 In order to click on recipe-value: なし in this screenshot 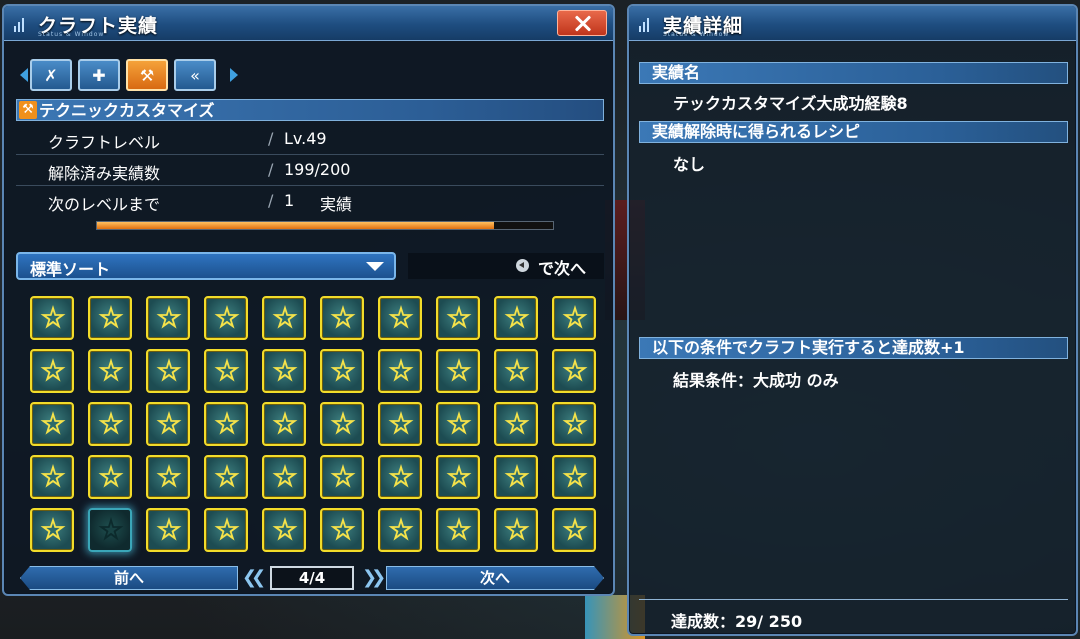, I will do `click(689, 164)`.